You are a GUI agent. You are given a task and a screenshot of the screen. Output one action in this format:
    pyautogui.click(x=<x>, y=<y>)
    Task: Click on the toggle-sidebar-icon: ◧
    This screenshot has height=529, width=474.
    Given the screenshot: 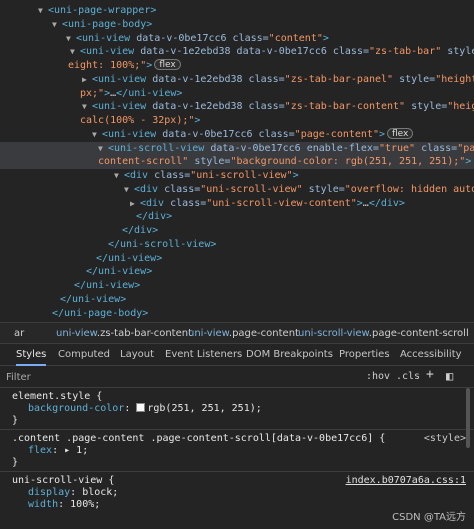 What is the action you would take?
    pyautogui.click(x=449, y=376)
    